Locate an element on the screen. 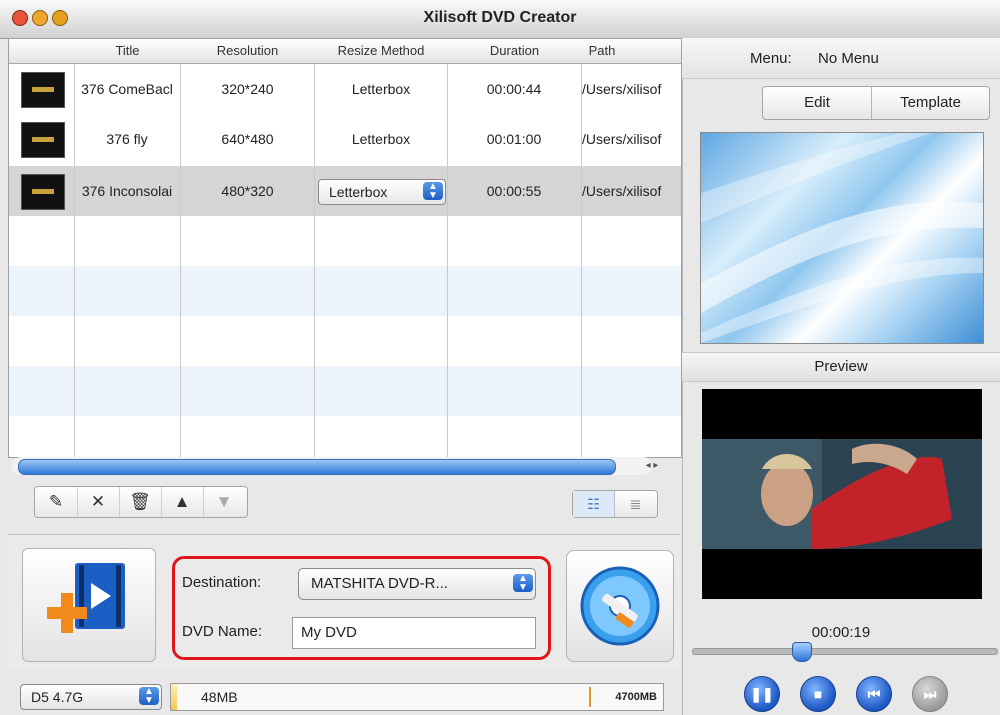 The image size is (1000, 715). arrow-down-icon: ▼ is located at coordinates (224, 501).